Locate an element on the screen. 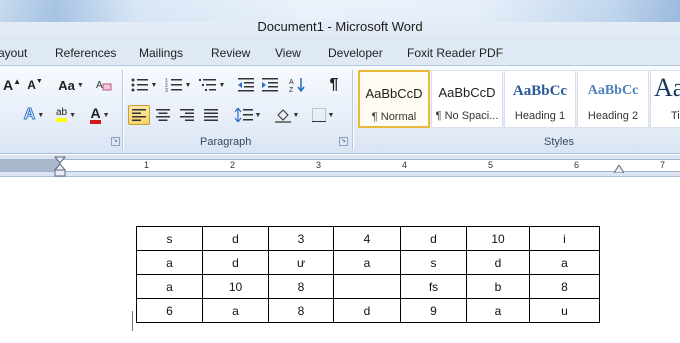 The height and width of the screenshot is (343, 680). ruler-number: 6 is located at coordinates (577, 165).